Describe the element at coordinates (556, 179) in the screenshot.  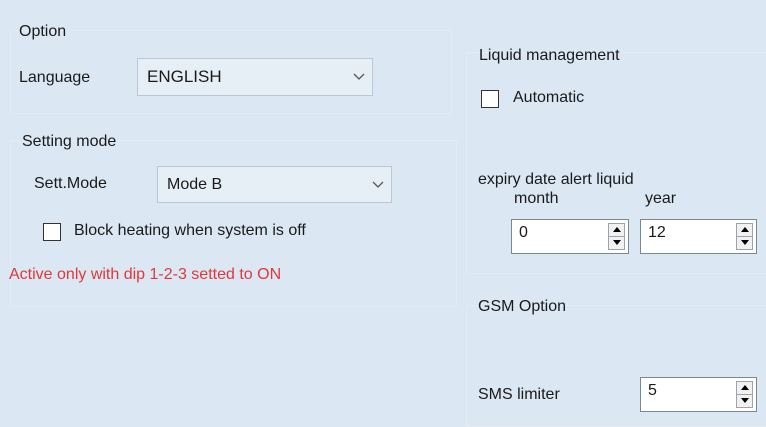
I see `expiry-alert-label: expiry date alert liquid` at that location.